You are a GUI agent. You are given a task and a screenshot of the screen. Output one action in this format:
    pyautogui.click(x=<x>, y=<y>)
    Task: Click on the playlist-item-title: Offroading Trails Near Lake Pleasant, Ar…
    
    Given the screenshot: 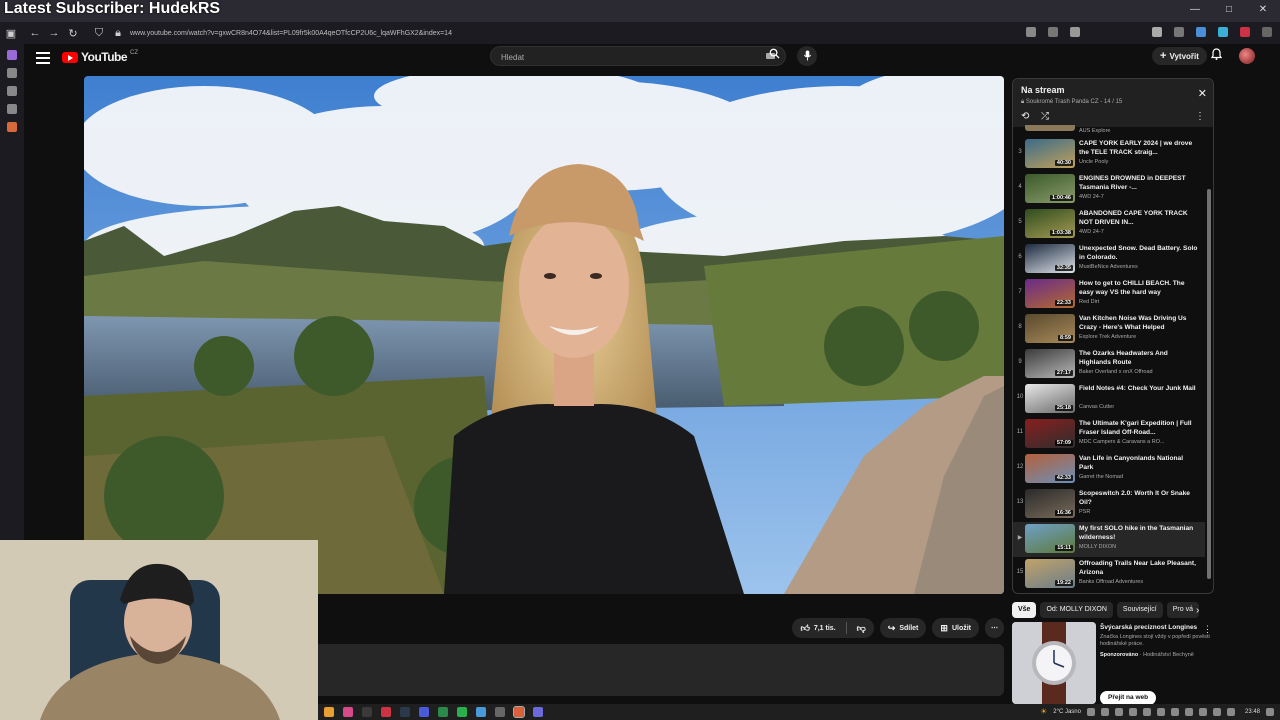 What is the action you would take?
    pyautogui.click(x=1139, y=568)
    